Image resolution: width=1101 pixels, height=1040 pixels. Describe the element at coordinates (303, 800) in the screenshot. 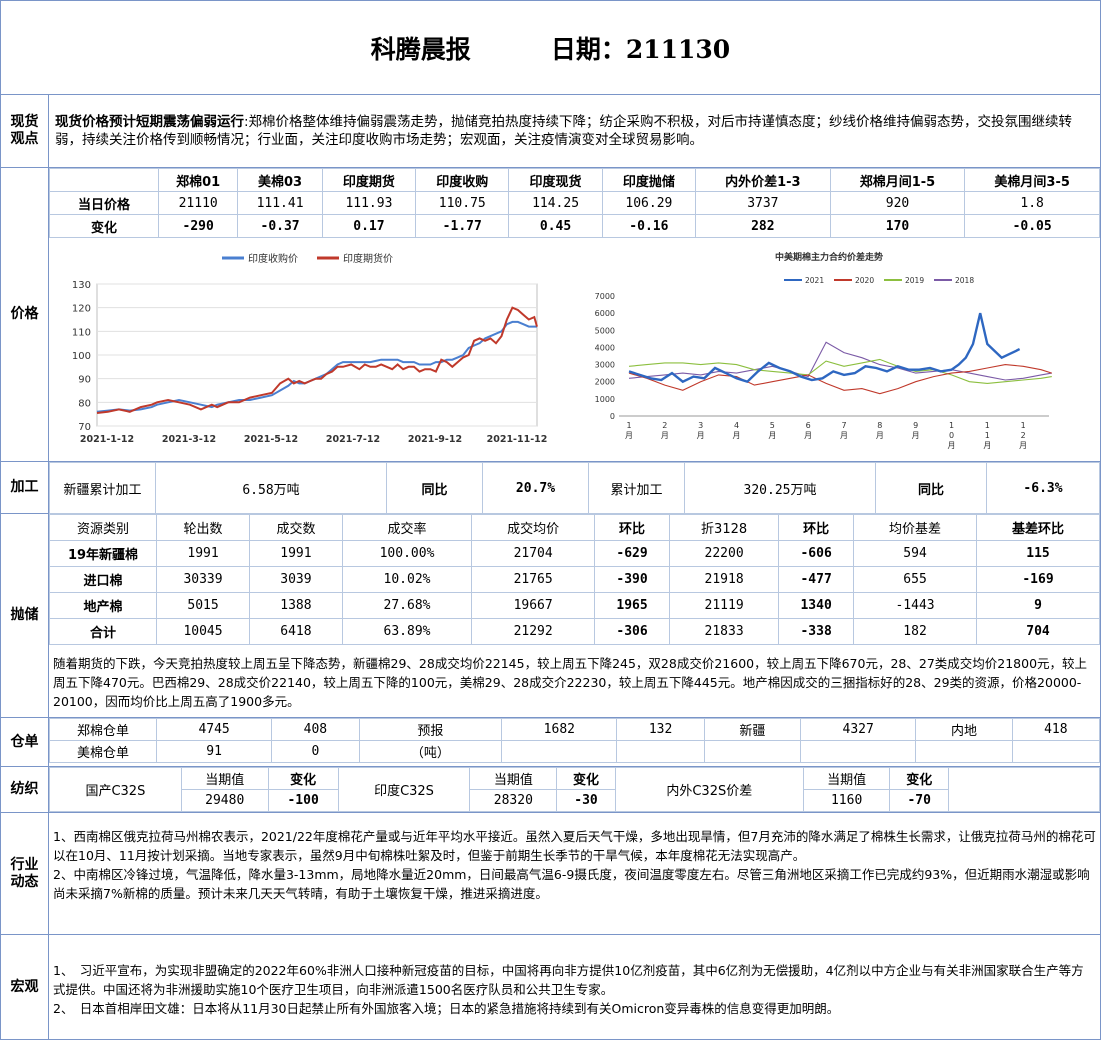

I see `spinning-change: -100` at that location.